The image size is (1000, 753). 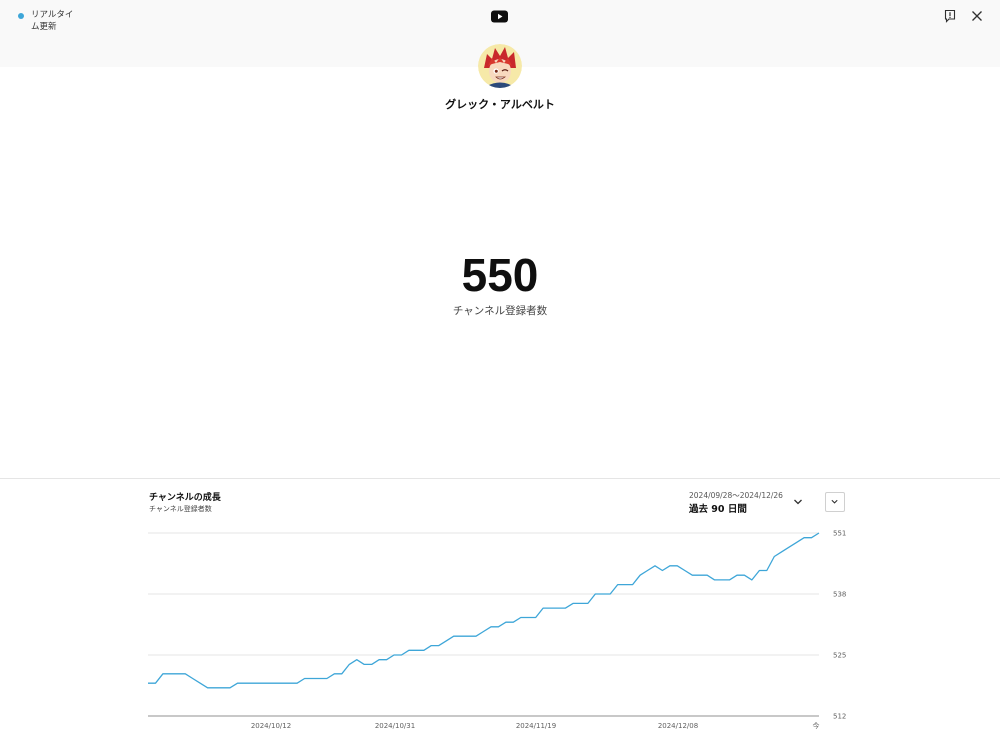 I want to click on growth-subtitle: チャンネル登録者数, so click(x=180, y=509).